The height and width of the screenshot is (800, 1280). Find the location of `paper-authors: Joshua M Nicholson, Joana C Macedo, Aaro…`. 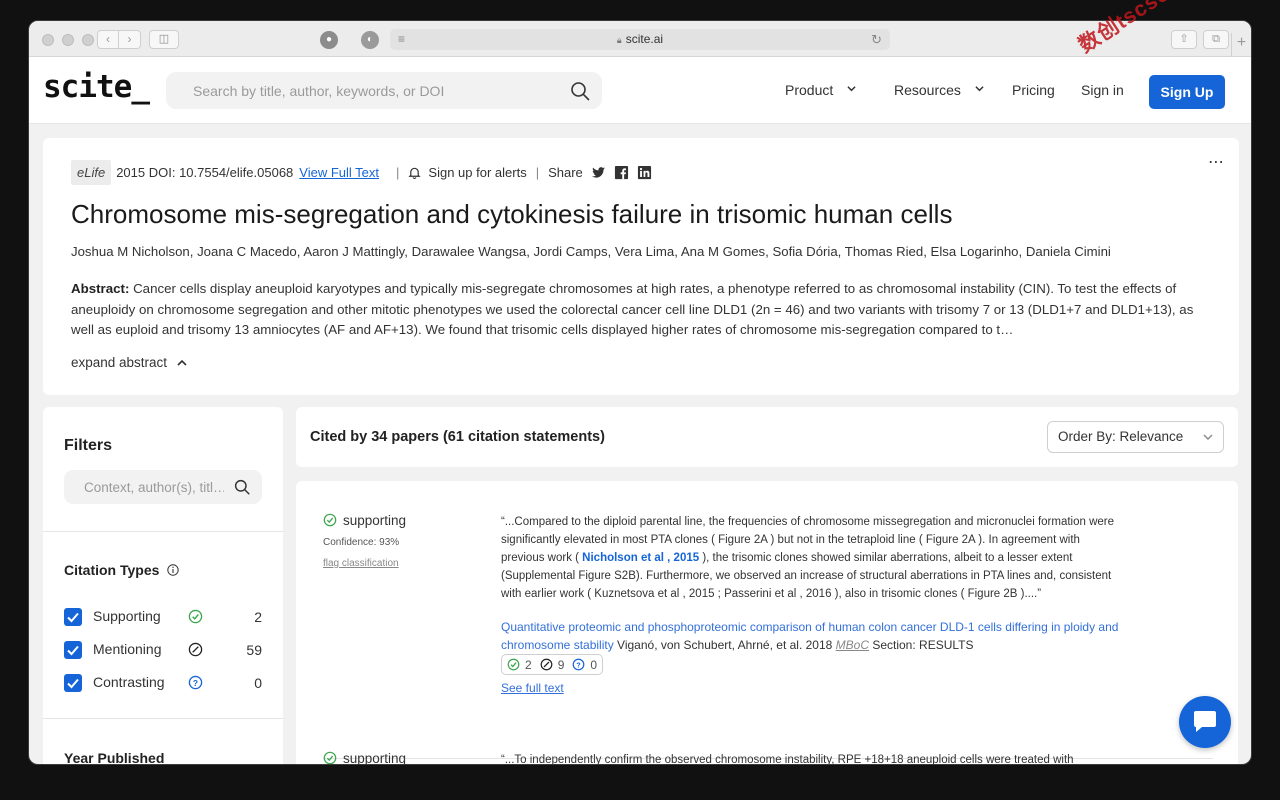

paper-authors: Joshua M Nicholson, Joana C Macedo, Aaro… is located at coordinates (591, 251).